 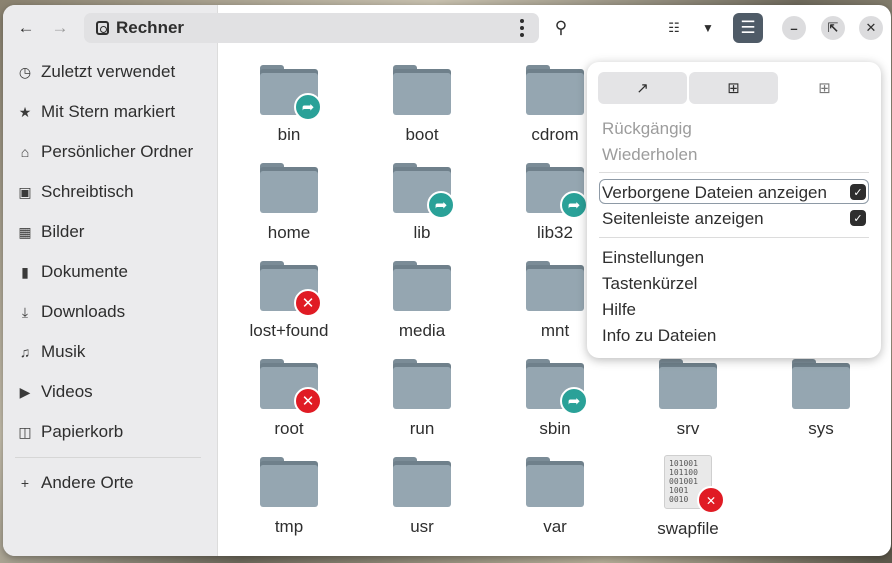 I want to click on minimize-button: –, so click(x=794, y=28).